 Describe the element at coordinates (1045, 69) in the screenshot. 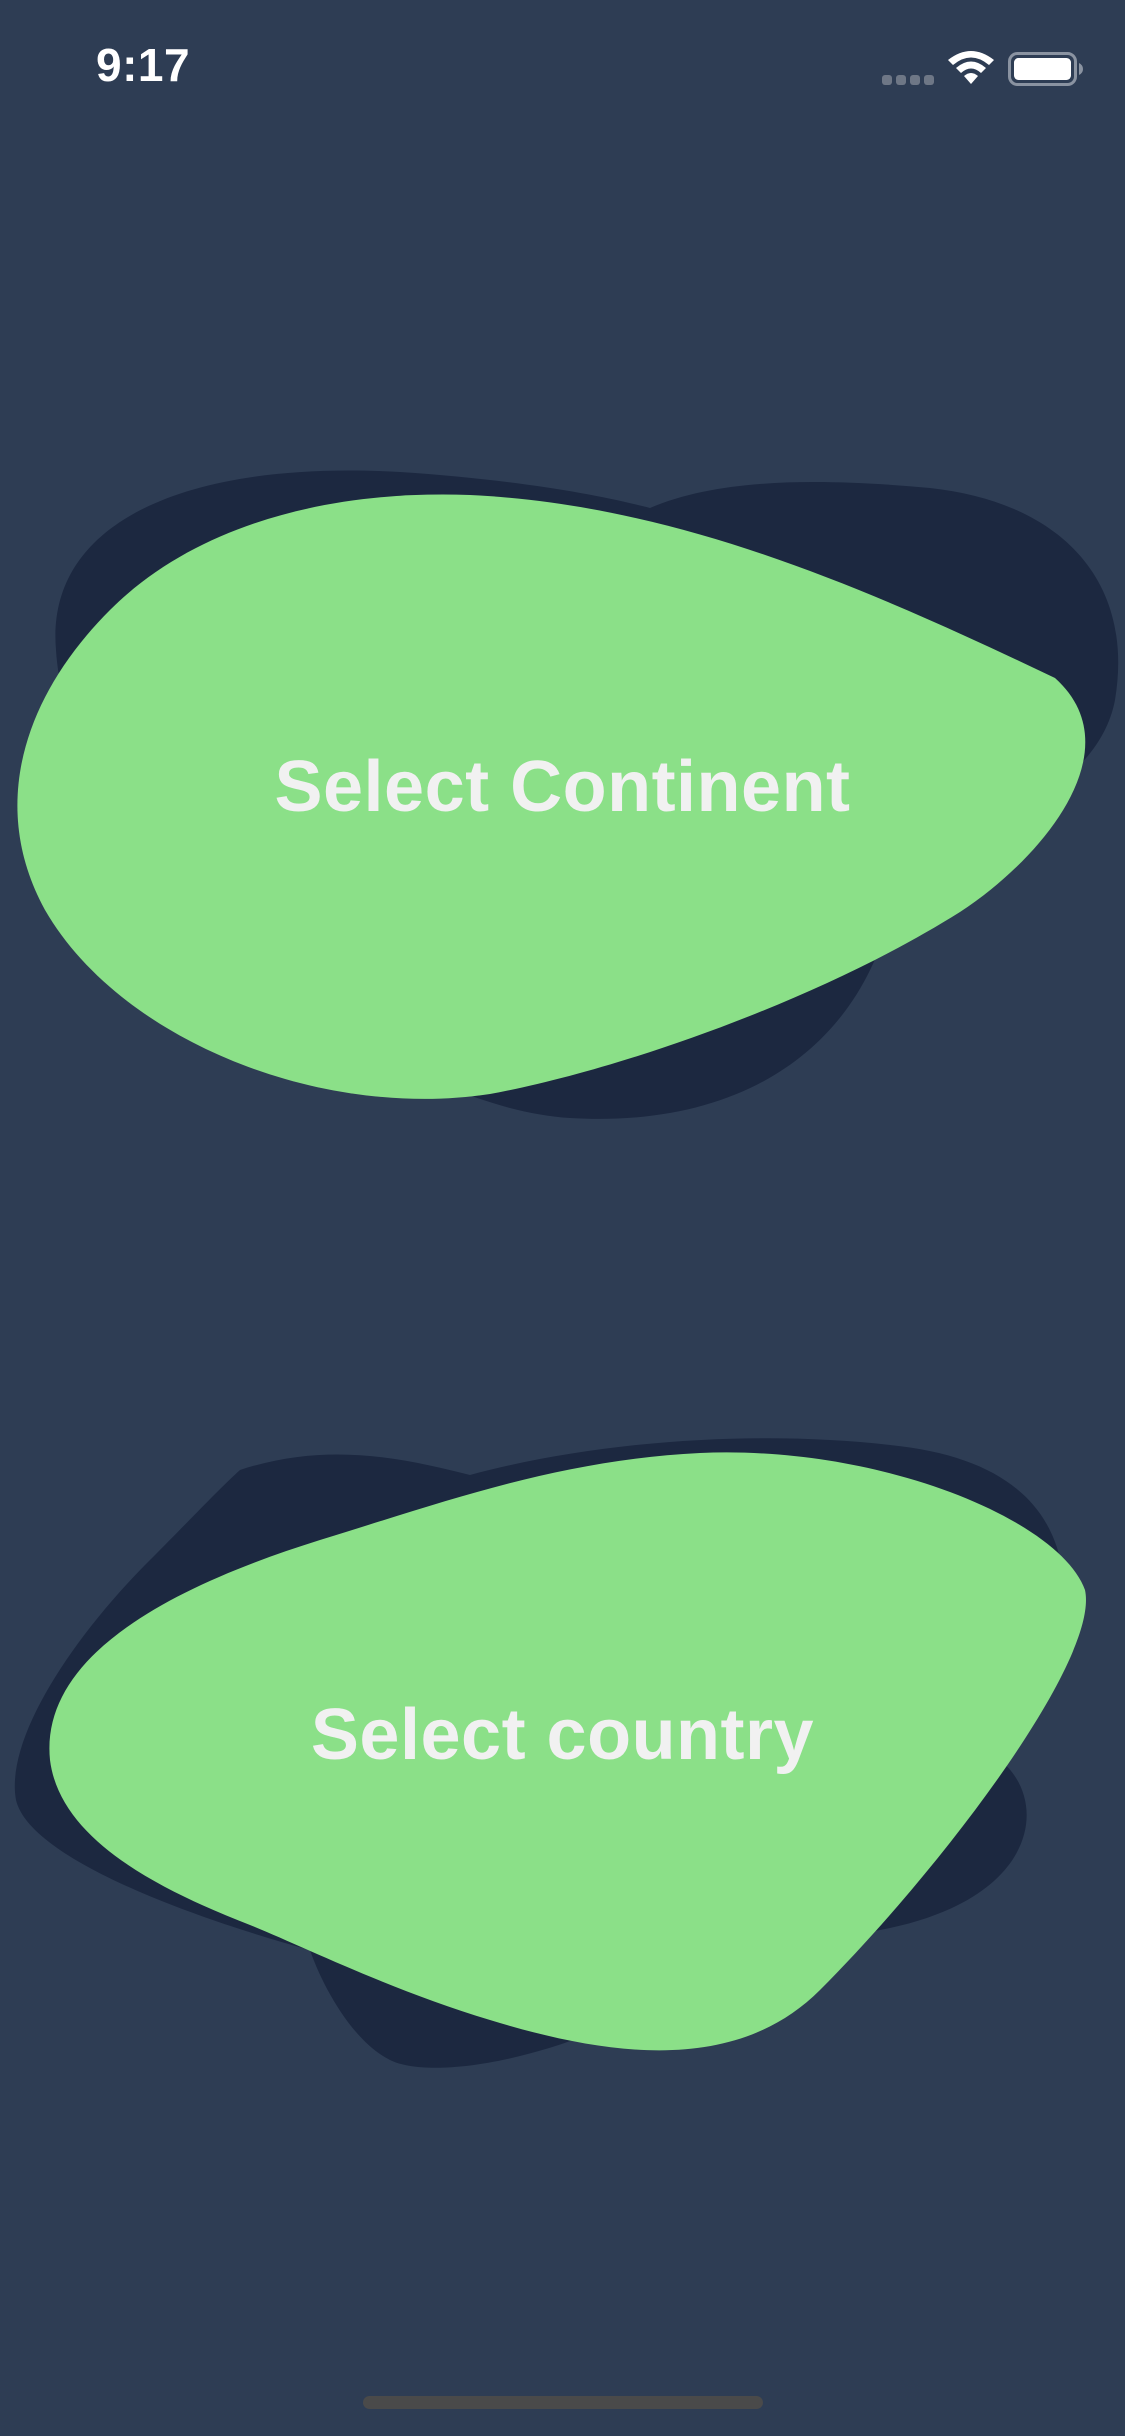

I see `battery-icon` at that location.